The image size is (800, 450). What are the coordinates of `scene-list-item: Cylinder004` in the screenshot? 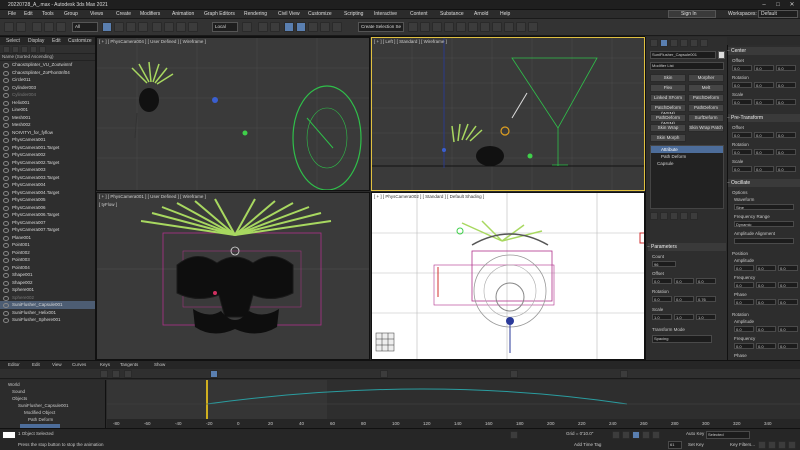 It's located at (47, 95).